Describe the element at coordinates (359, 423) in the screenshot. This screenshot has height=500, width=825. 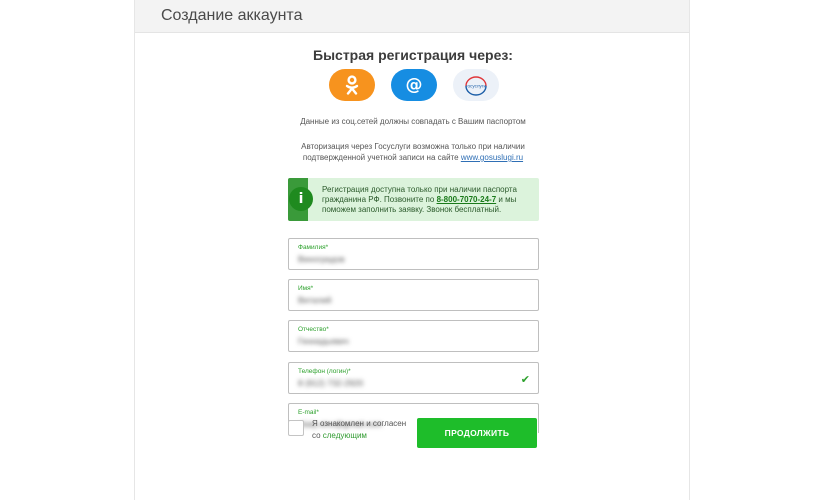
I see `agreement-line1: Я ознакомлен и согласен` at that location.